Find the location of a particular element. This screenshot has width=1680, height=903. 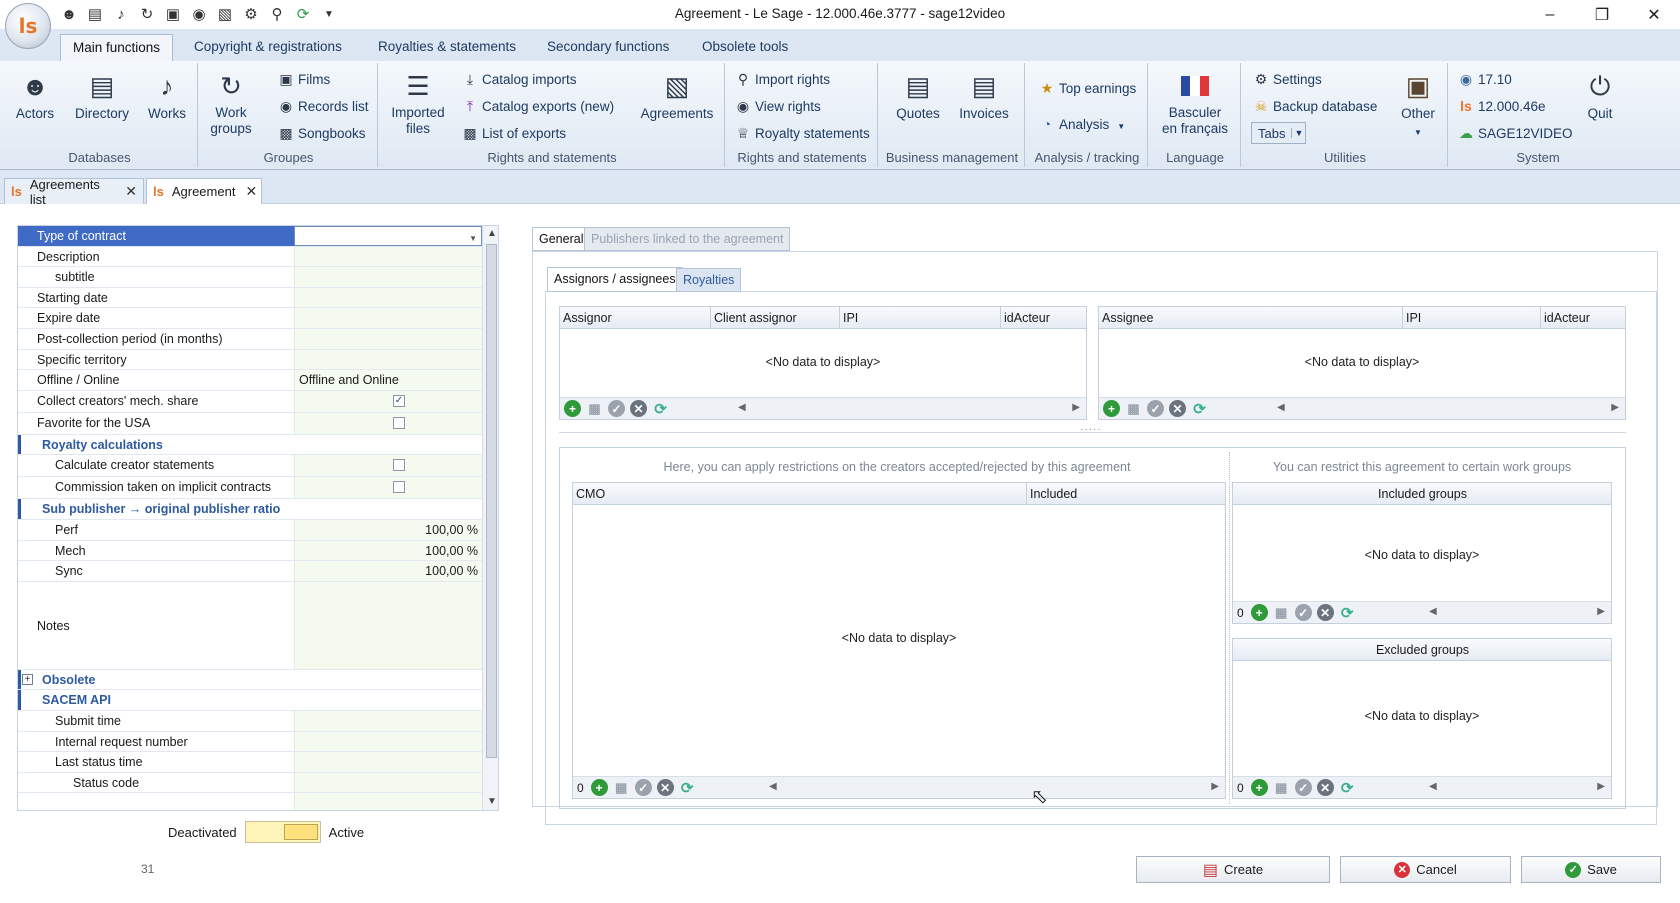

column-cmo: CMO is located at coordinates (800, 494).